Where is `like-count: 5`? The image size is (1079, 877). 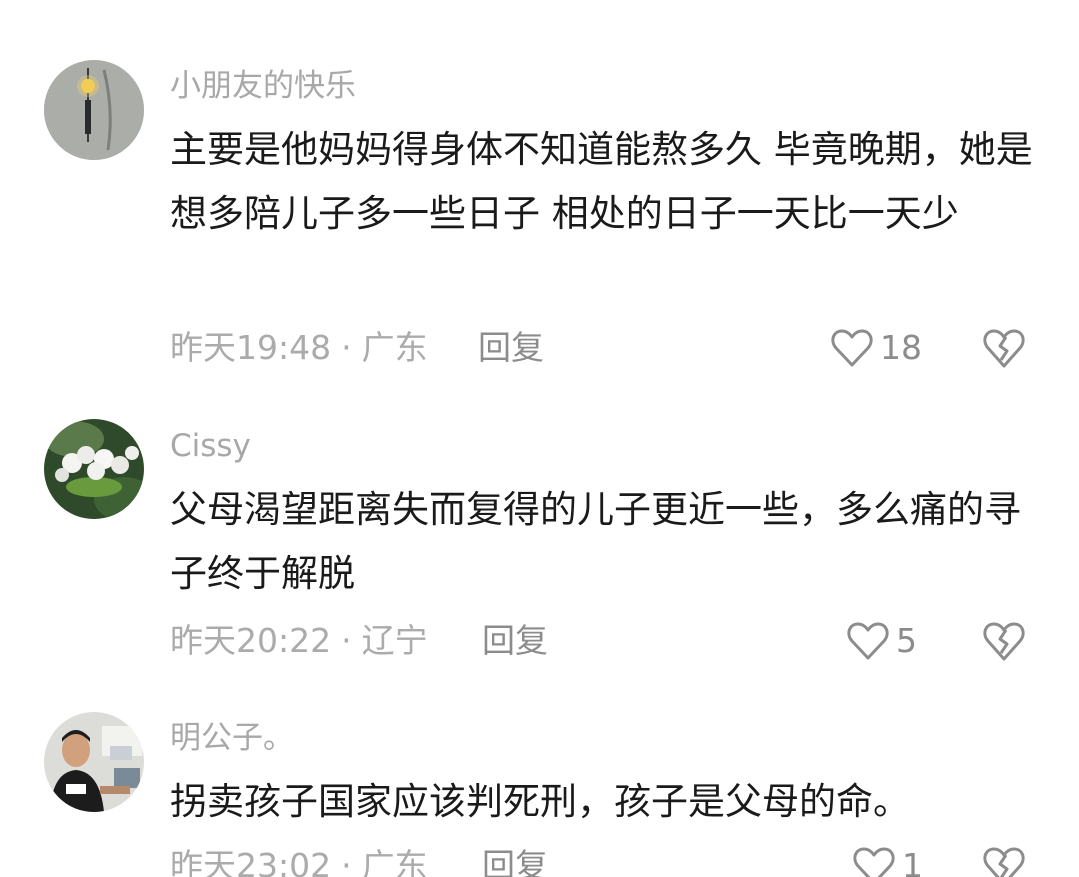
like-count: 5 is located at coordinates (906, 640).